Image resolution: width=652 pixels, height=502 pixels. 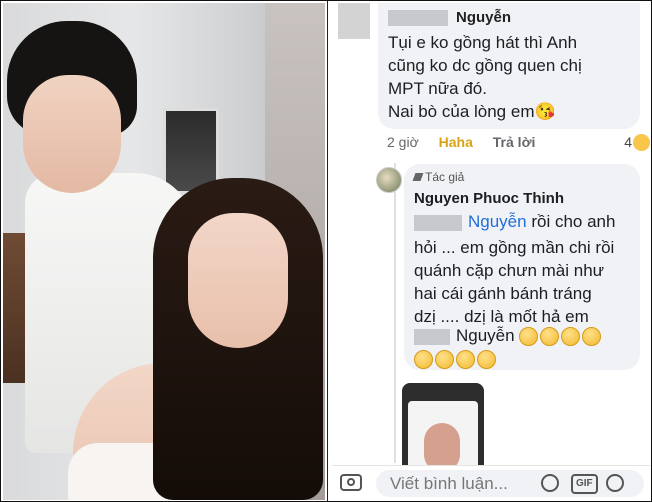 I want to click on author-avatar, so click(x=389, y=180).